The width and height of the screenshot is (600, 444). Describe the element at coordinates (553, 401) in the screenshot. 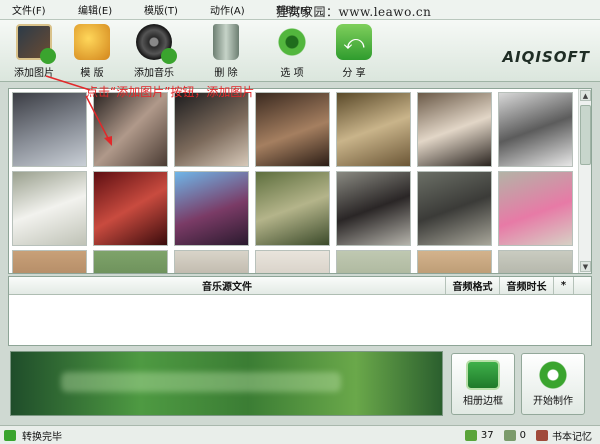

I see `start-label: 开始制作` at that location.